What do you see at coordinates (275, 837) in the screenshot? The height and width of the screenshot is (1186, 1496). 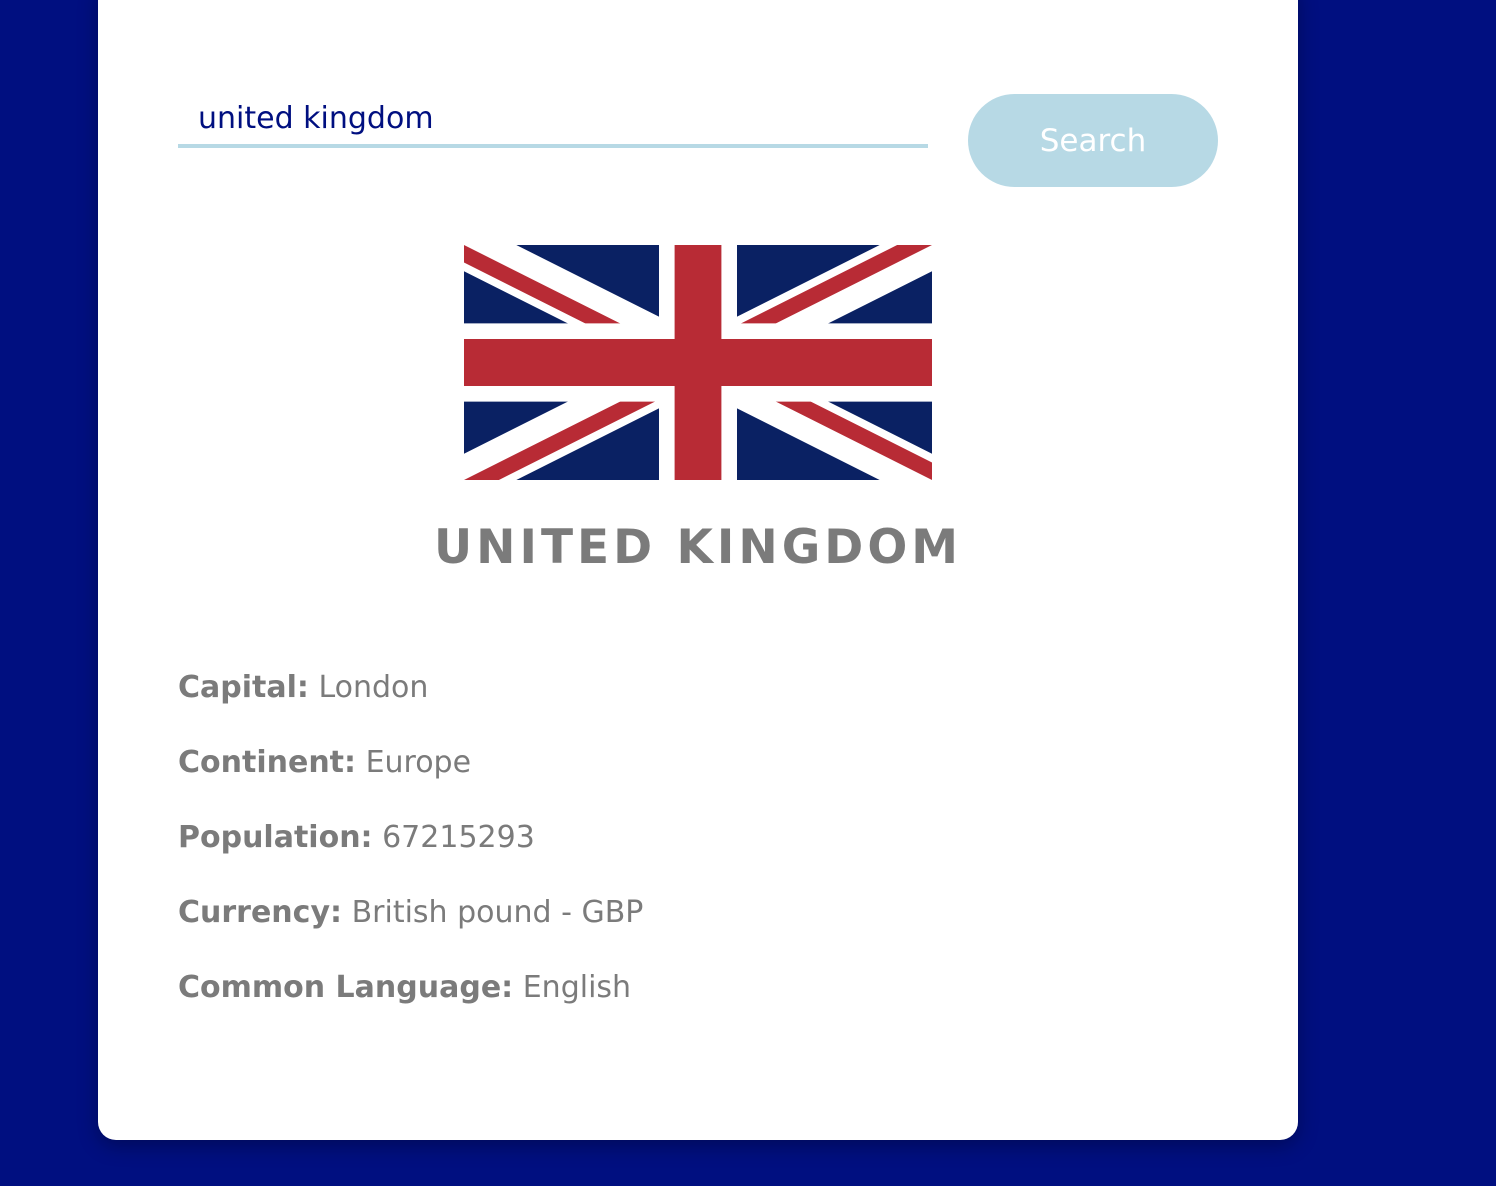 I see `detail-label: Population:` at bounding box center [275, 837].